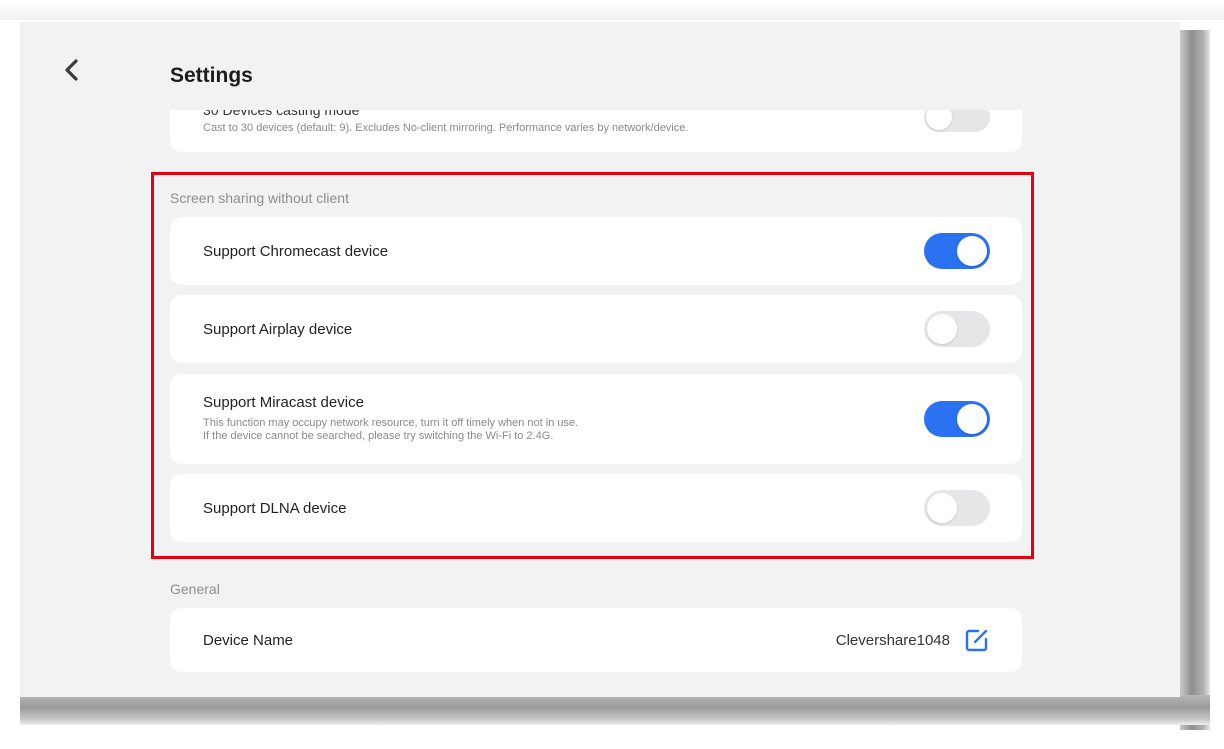 The height and width of the screenshot is (749, 1224). I want to click on frame-shadow-top, so click(612, 10).